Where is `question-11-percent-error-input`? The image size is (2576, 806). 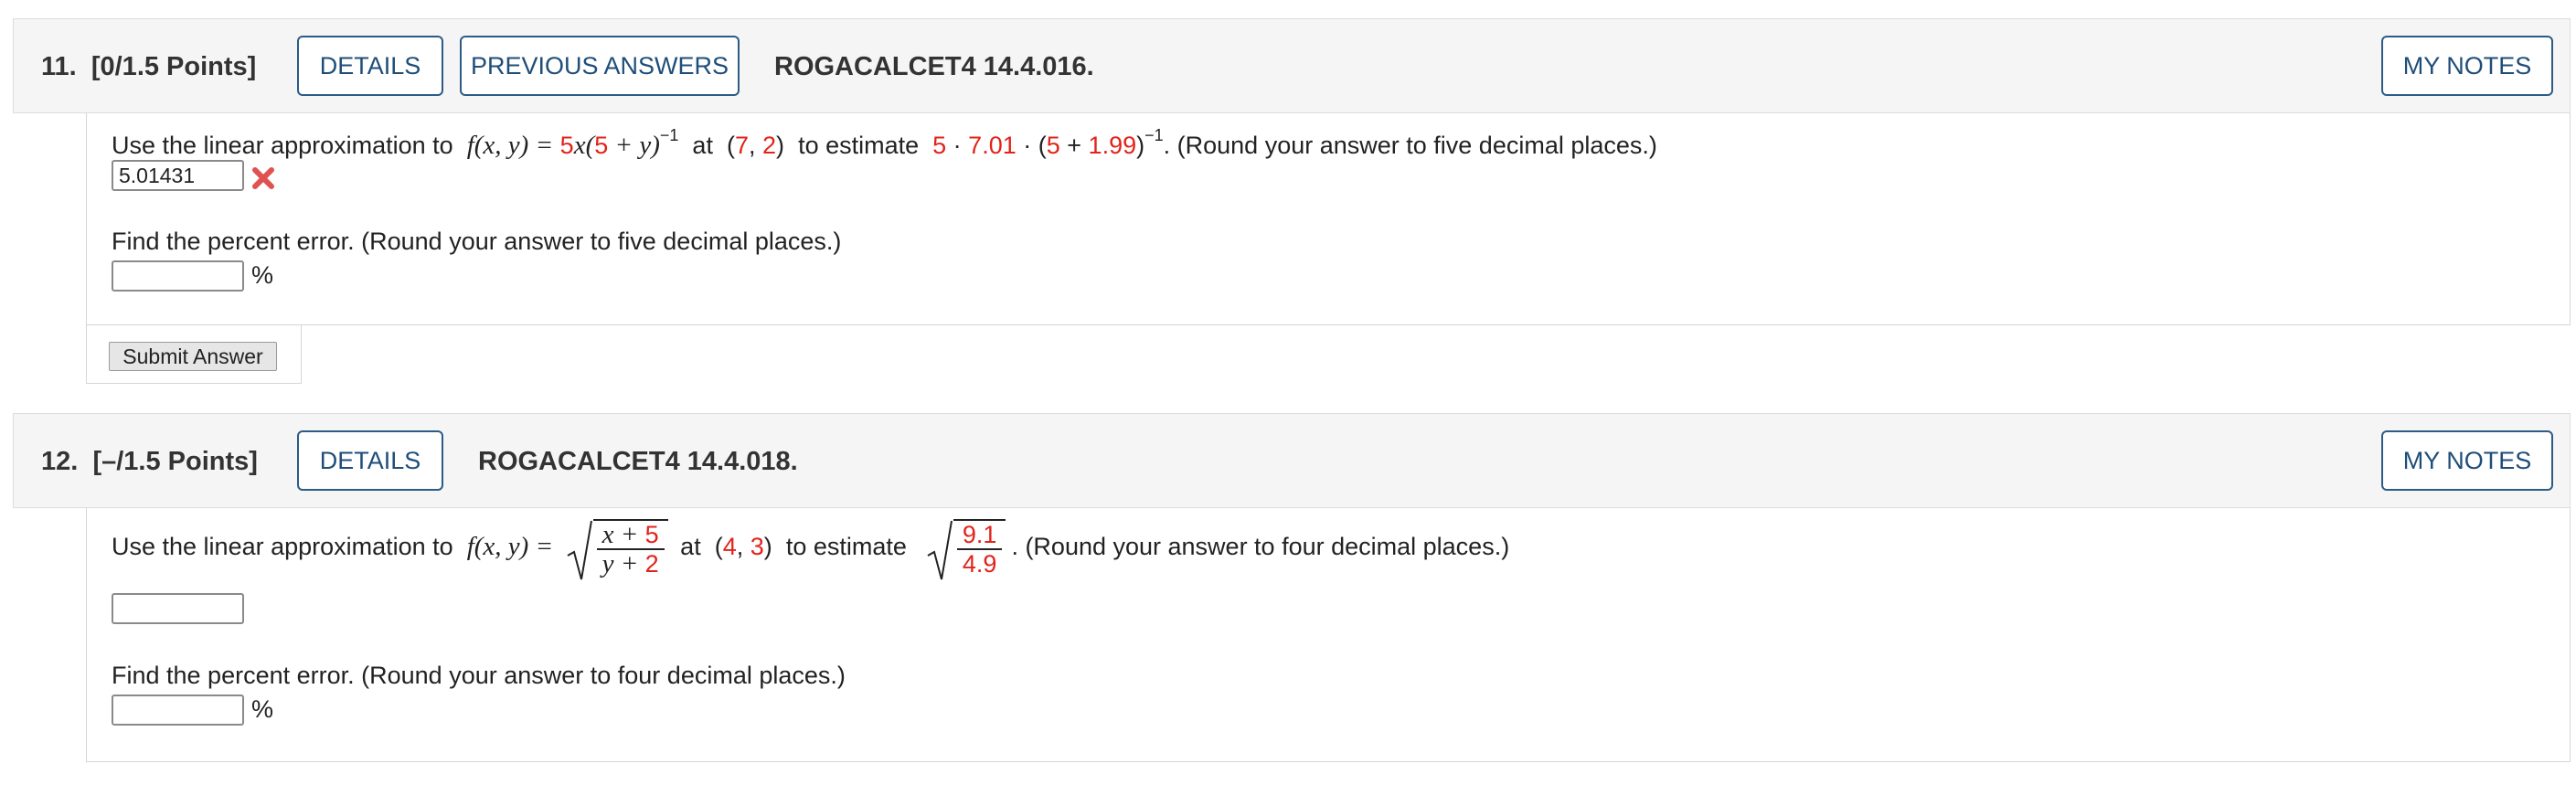 question-11-percent-error-input is located at coordinates (178, 276).